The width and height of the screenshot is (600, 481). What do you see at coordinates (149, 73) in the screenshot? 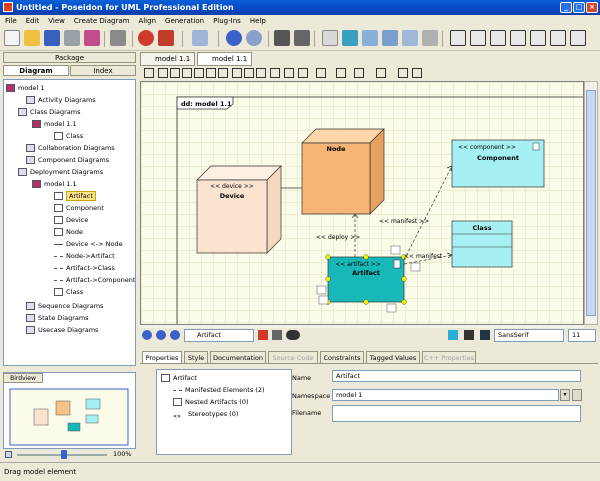
I see `select-tool-icon` at bounding box center [149, 73].